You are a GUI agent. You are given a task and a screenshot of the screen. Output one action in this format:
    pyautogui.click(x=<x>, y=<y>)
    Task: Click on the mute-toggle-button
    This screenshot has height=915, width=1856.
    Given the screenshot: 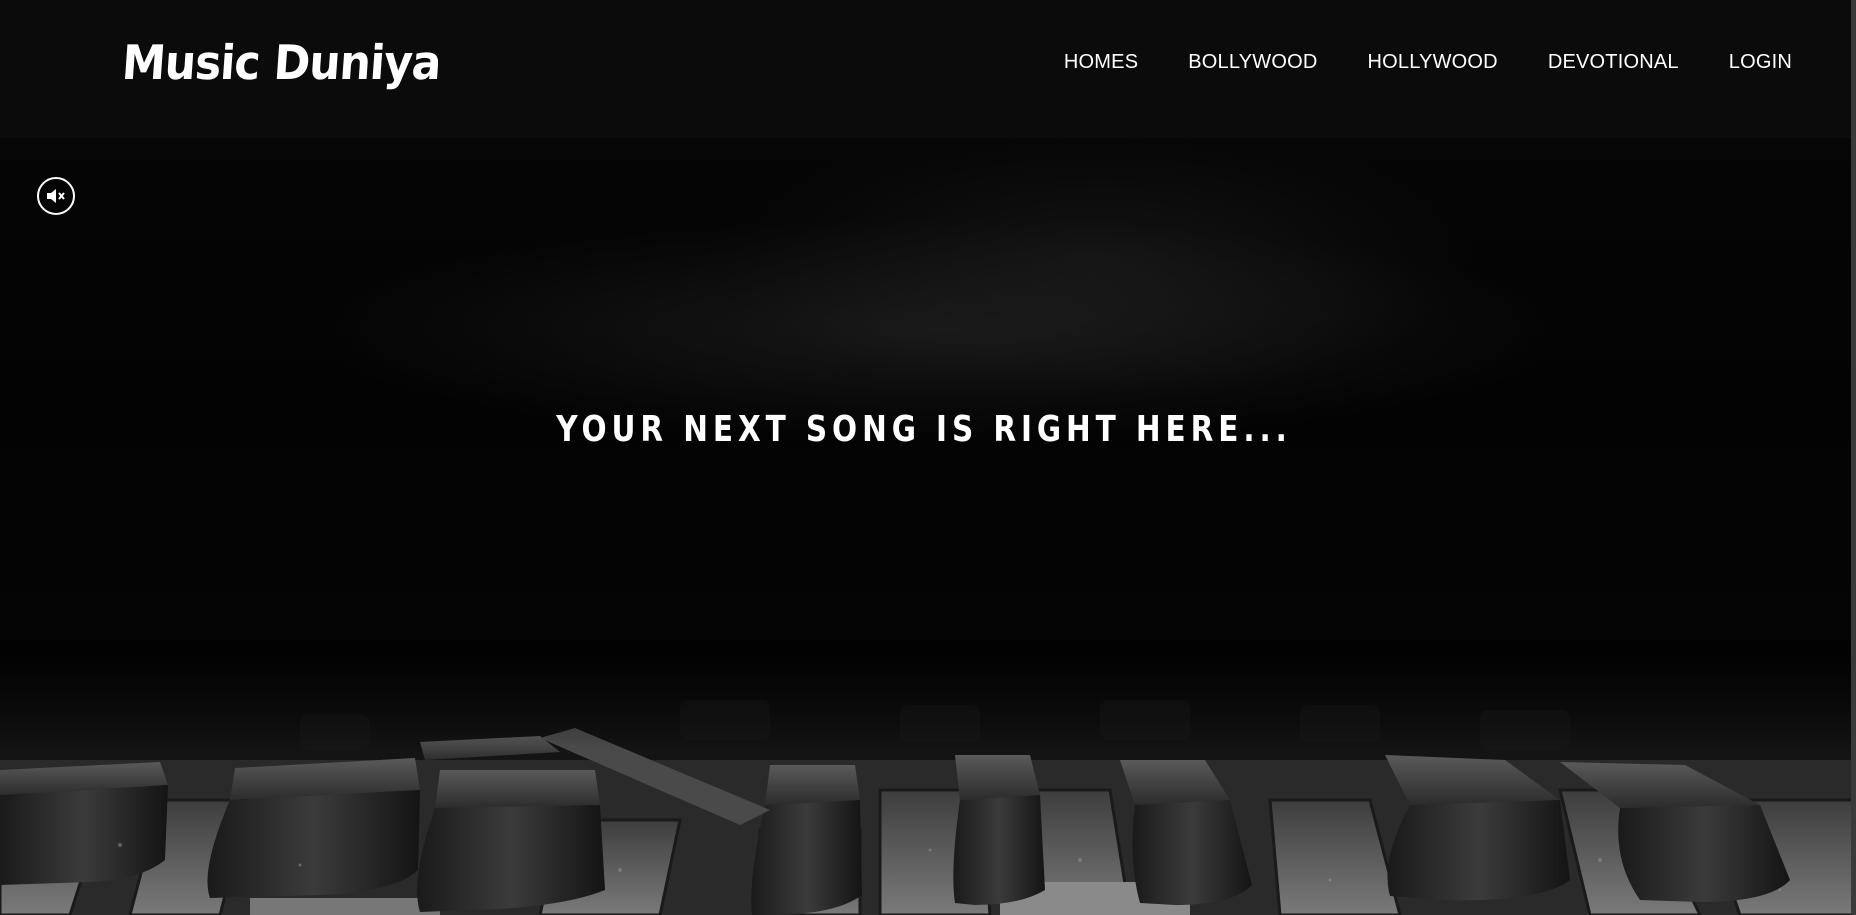 What is the action you would take?
    pyautogui.click(x=56, y=196)
    